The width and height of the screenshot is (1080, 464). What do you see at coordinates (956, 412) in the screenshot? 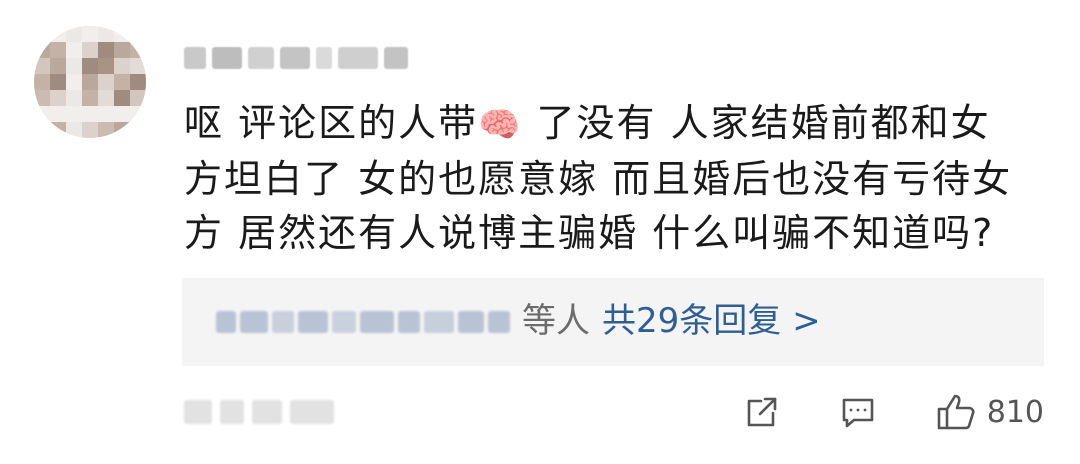
I see `thumbs-up-icon` at bounding box center [956, 412].